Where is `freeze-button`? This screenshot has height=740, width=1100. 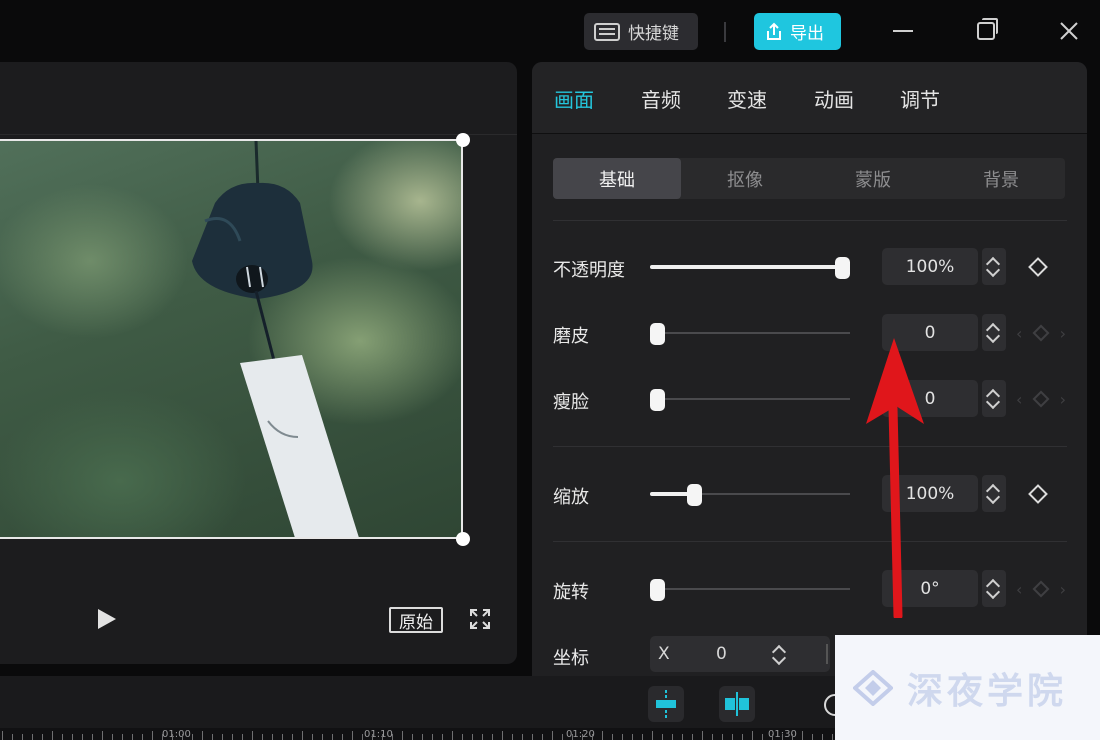
freeze-button is located at coordinates (666, 704).